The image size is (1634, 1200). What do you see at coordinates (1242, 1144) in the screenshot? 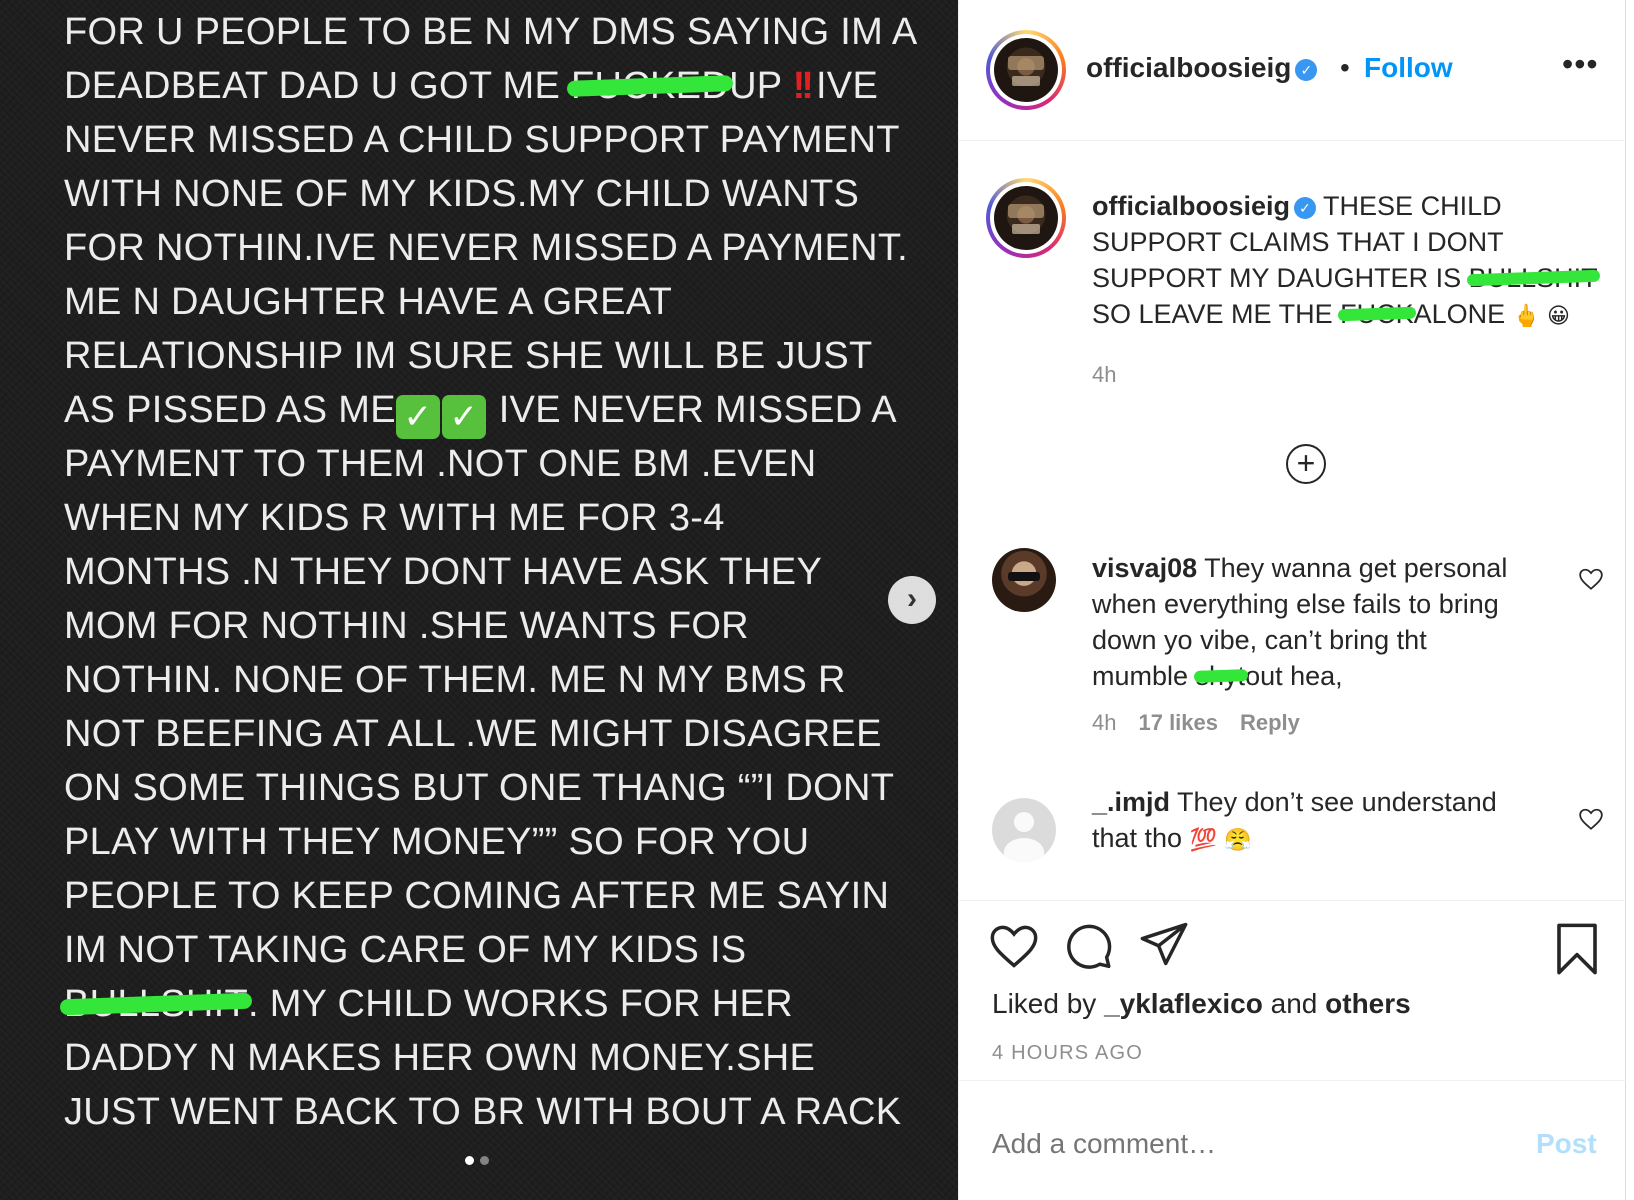
I see `add-comment-input` at bounding box center [1242, 1144].